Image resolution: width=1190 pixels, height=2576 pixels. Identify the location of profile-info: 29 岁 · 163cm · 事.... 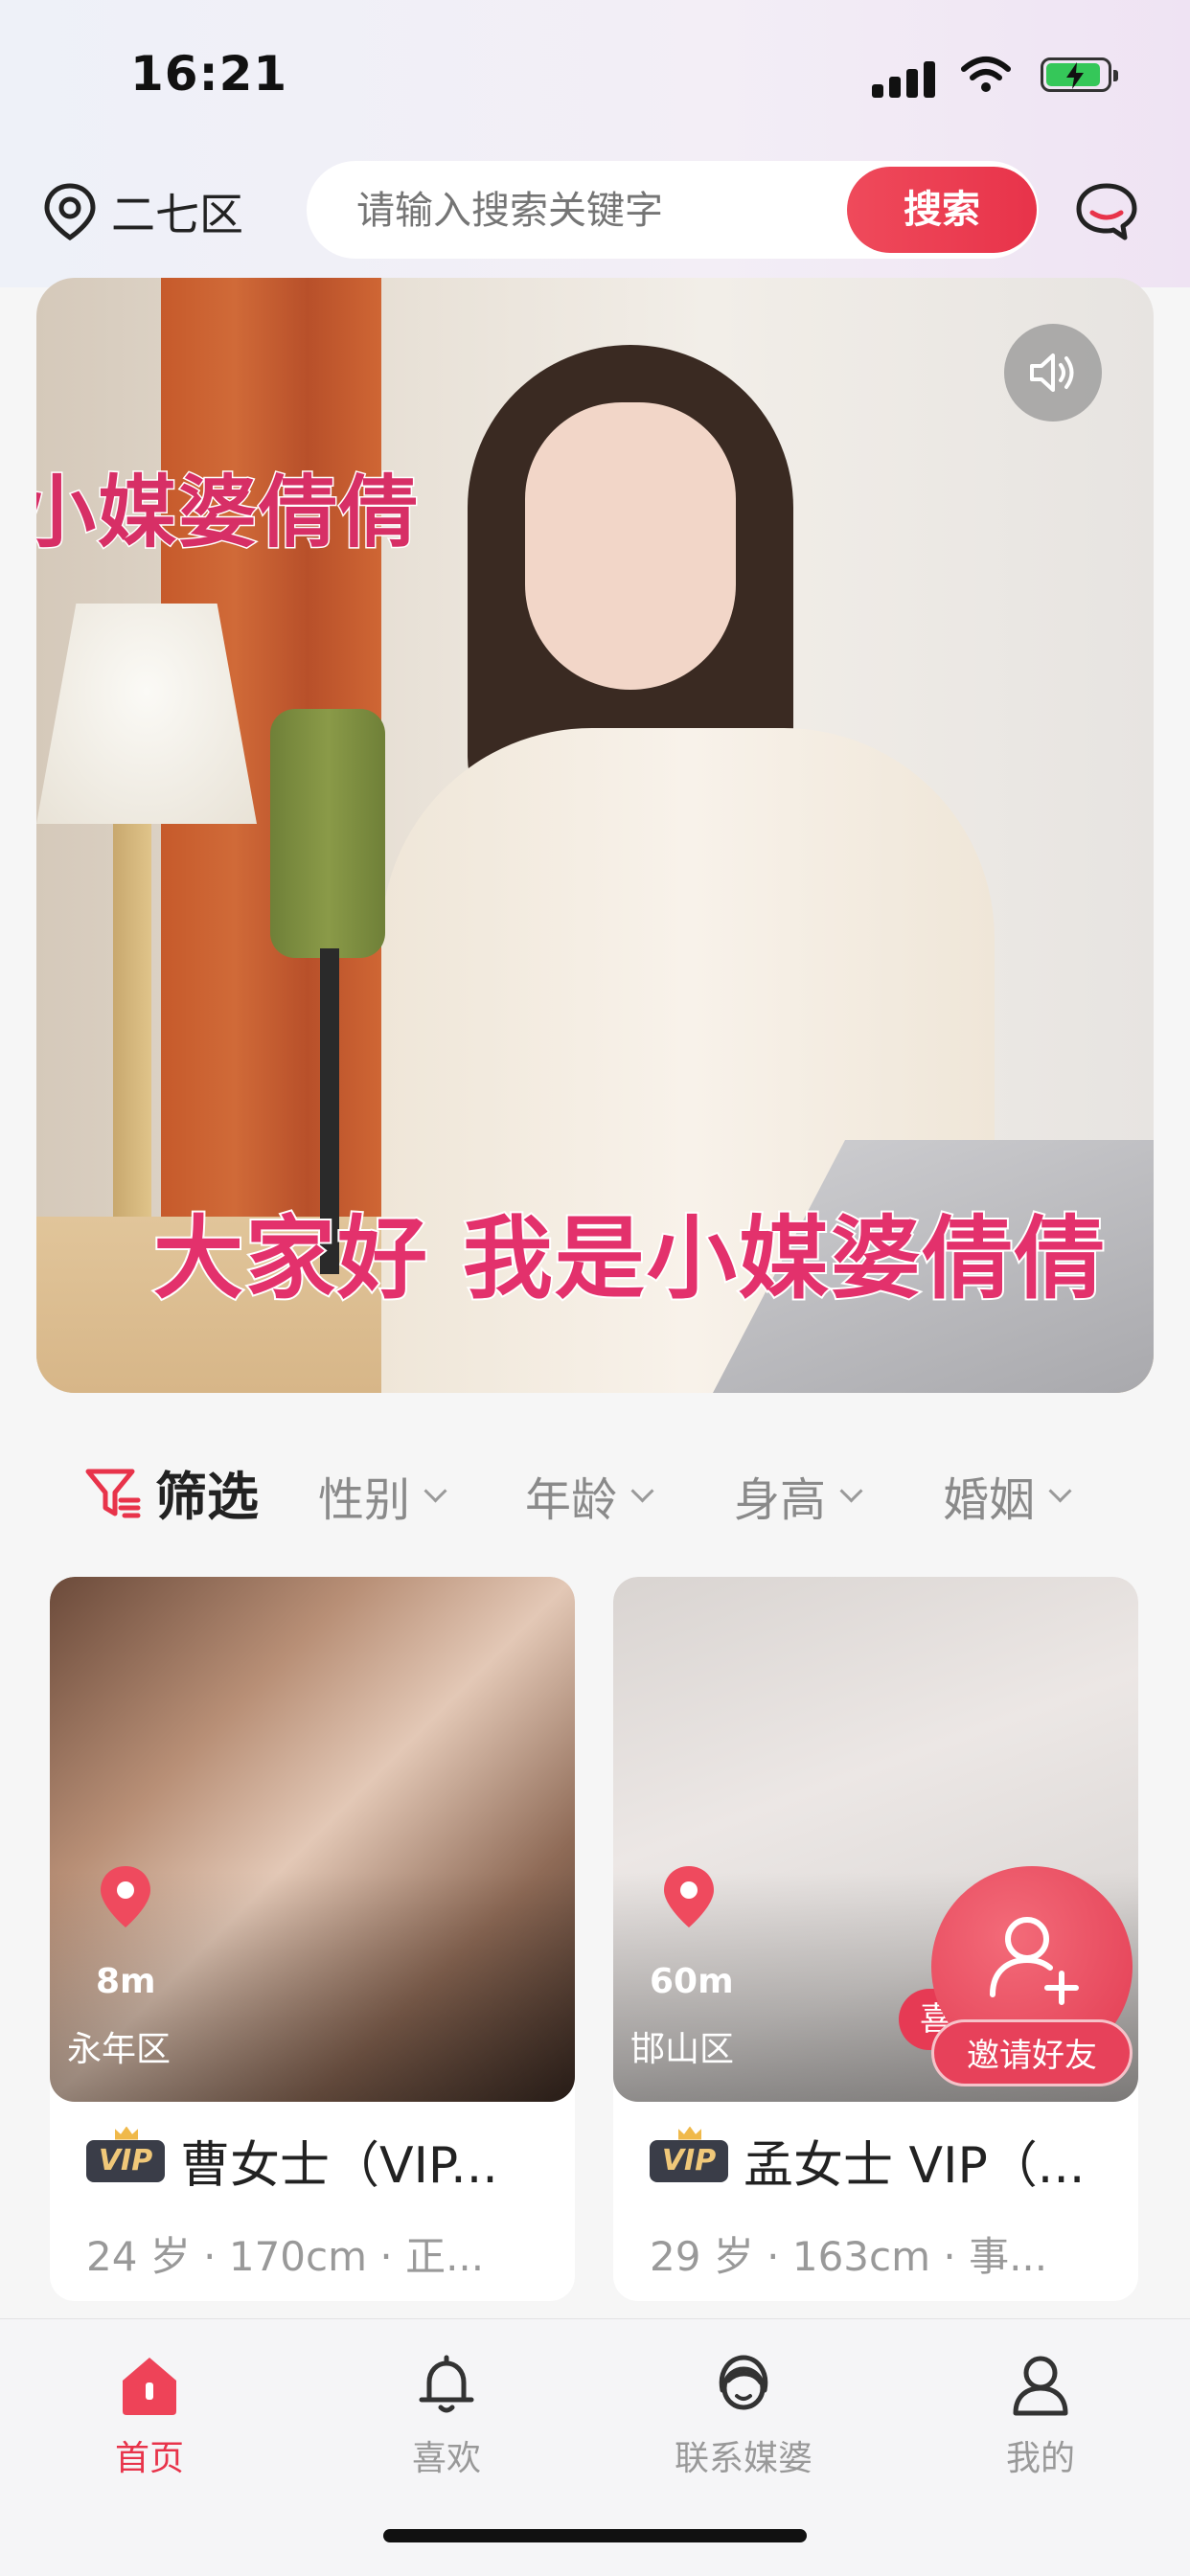
(849, 2256).